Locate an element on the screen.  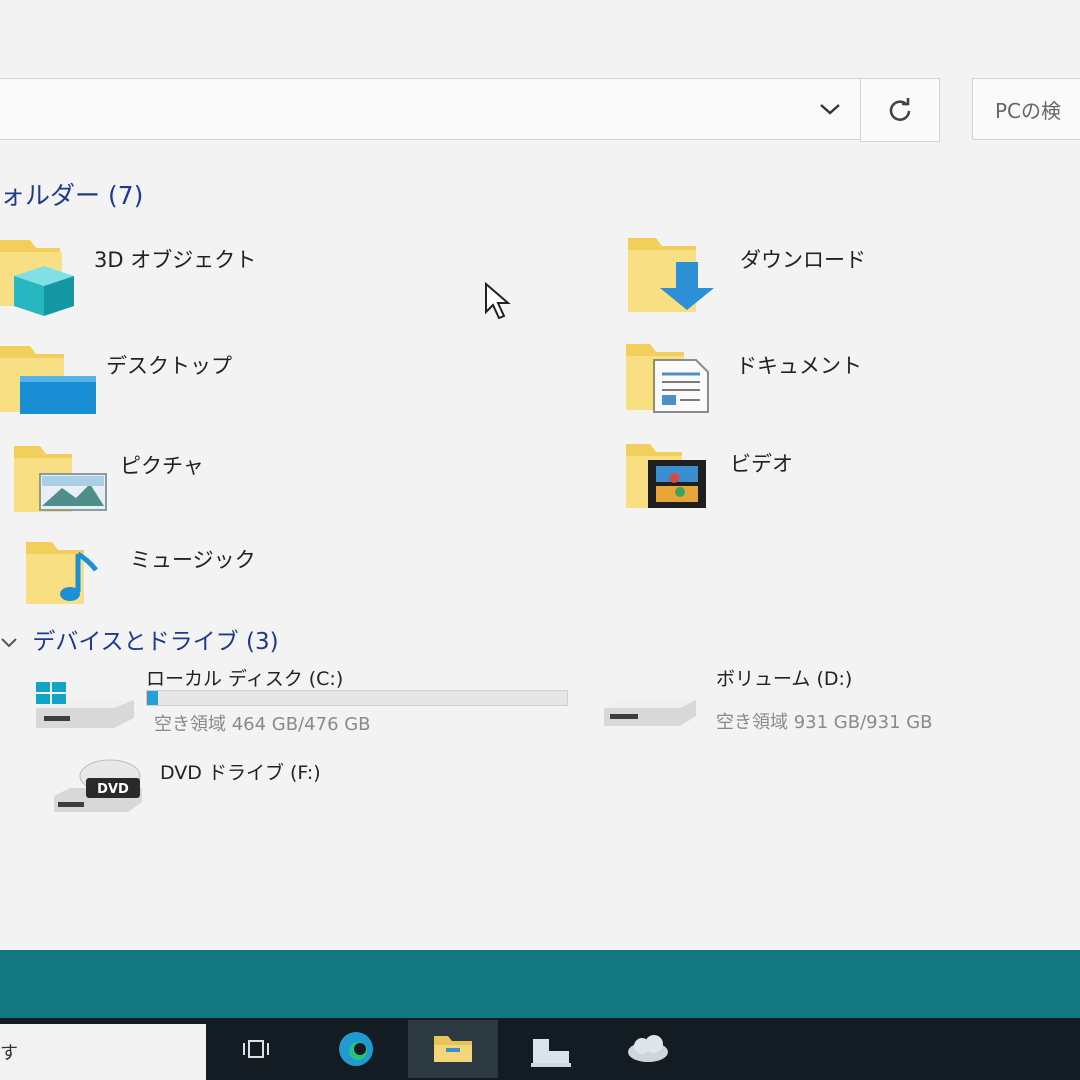
folders-group-header: ォルダー (7) is located at coordinates (71, 194).